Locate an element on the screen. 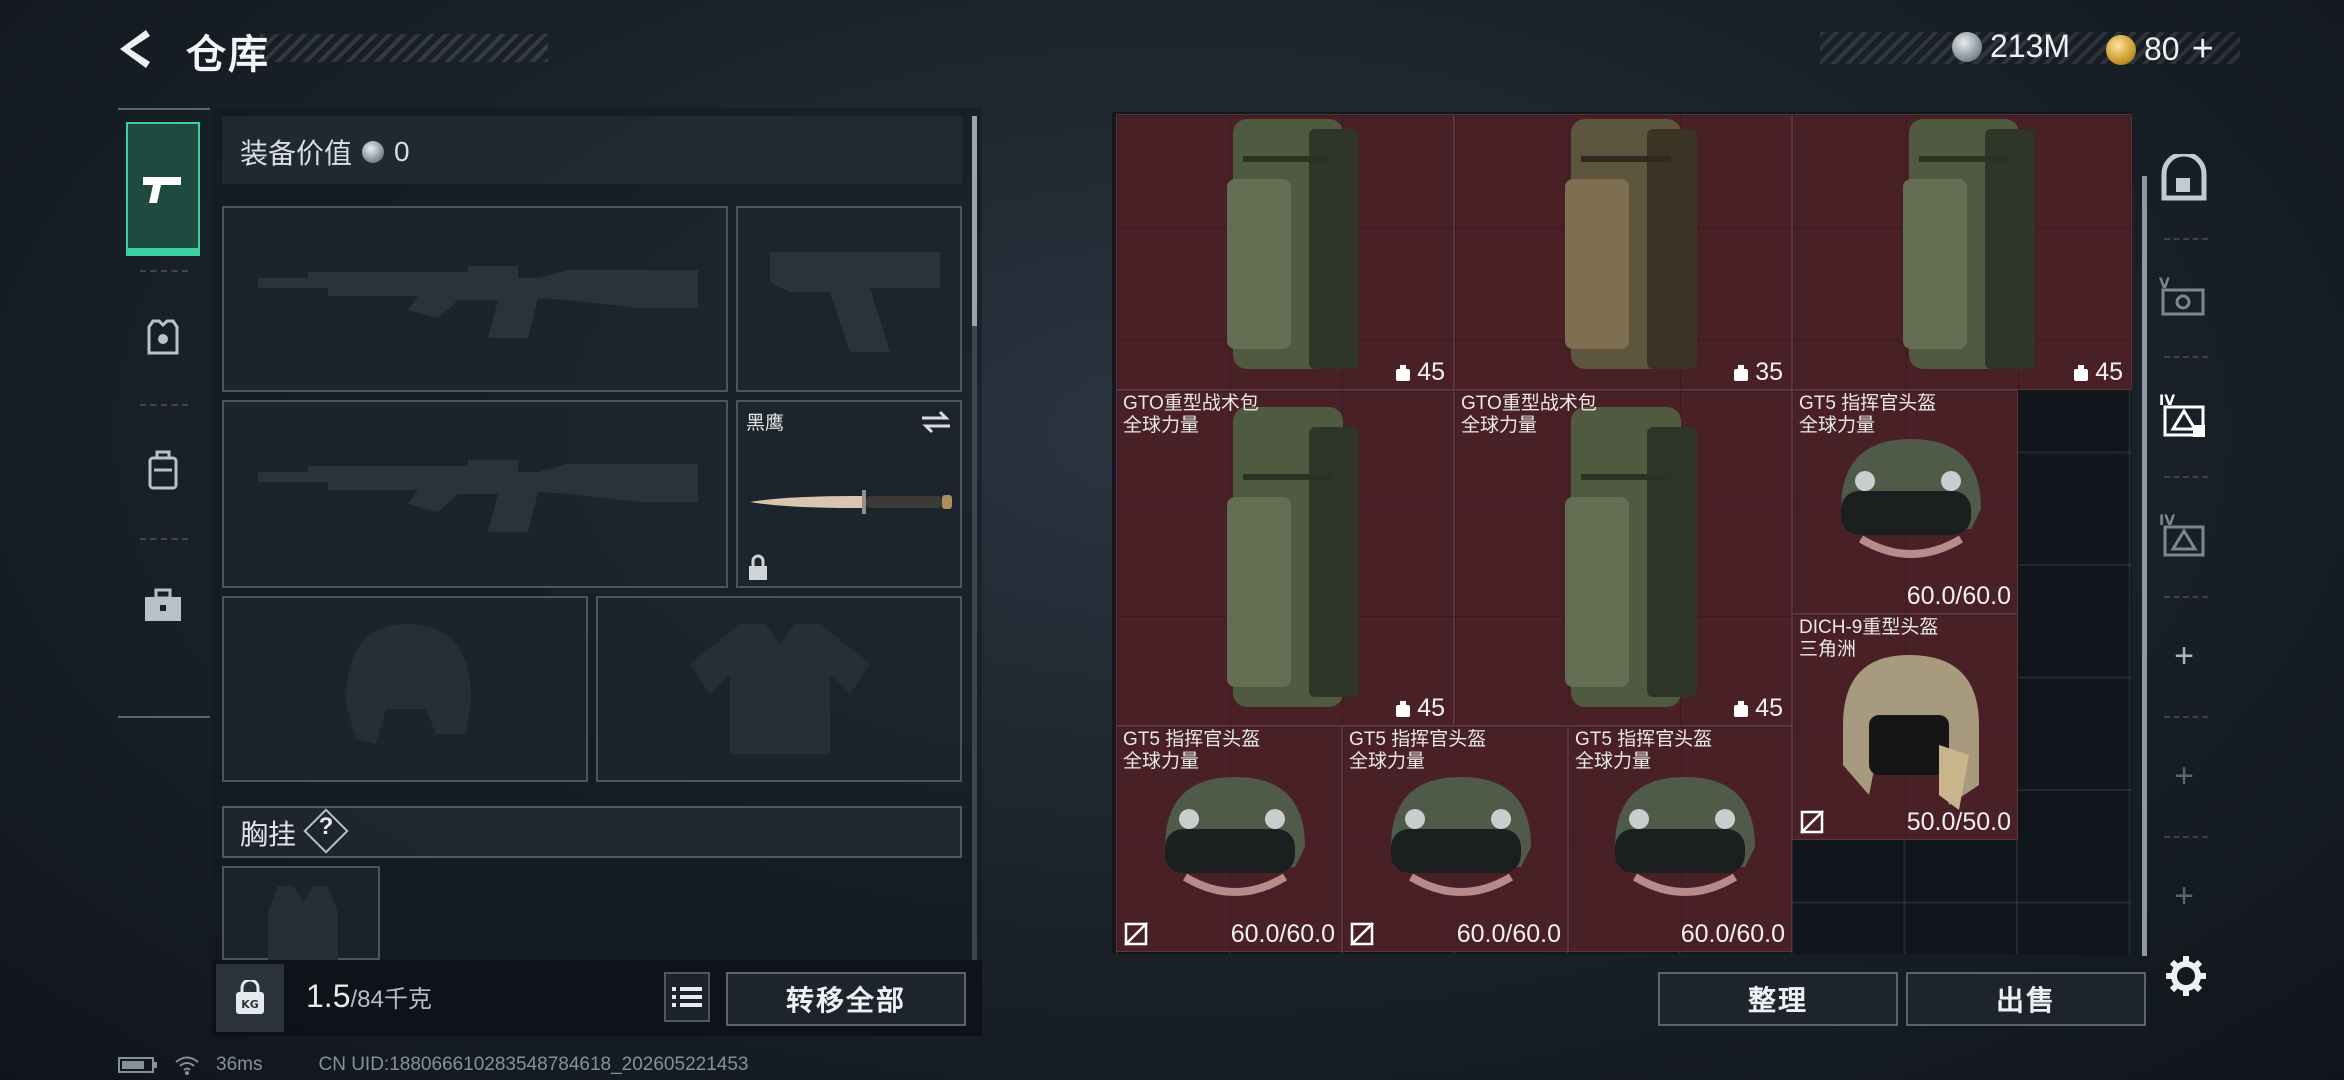 Image resolution: width=2344 pixels, height=1080 pixels. storage-item-backpack-4: GTO重型战术包 全球力量 45 is located at coordinates (1285, 558).